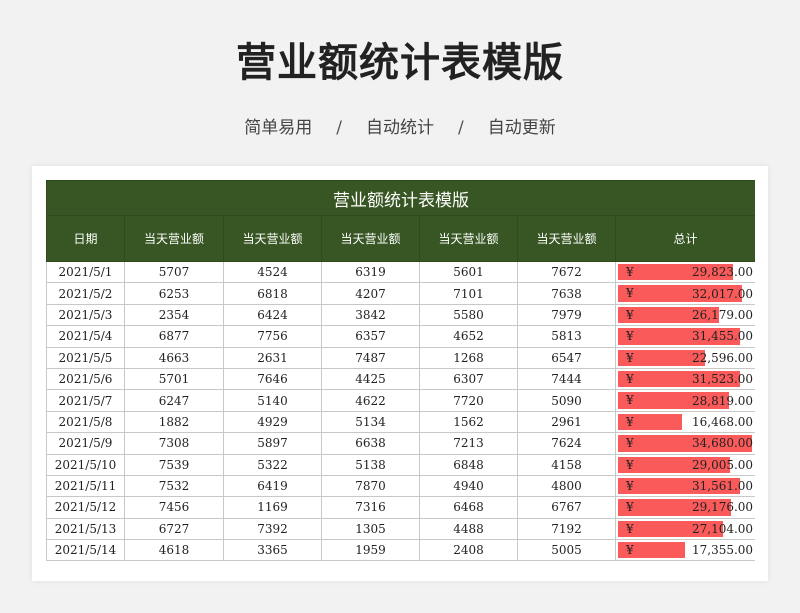 The image size is (800, 613). I want to click on cell-daily-revenue: 5601, so click(468, 272).